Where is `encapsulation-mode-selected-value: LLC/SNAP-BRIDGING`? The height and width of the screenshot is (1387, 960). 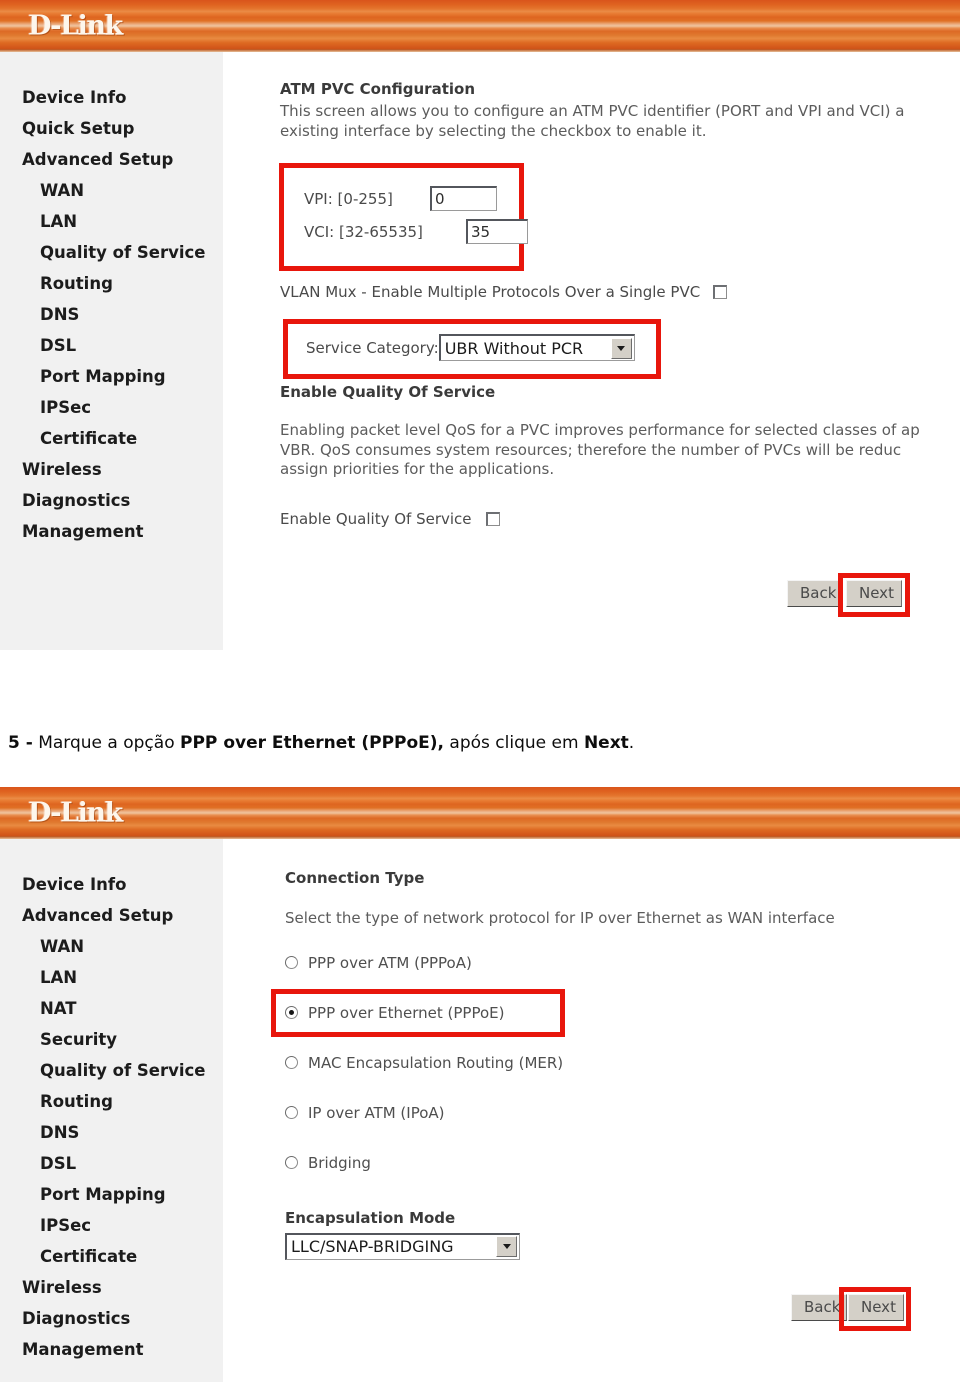 encapsulation-mode-selected-value: LLC/SNAP-BRIDGING is located at coordinates (372, 1246).